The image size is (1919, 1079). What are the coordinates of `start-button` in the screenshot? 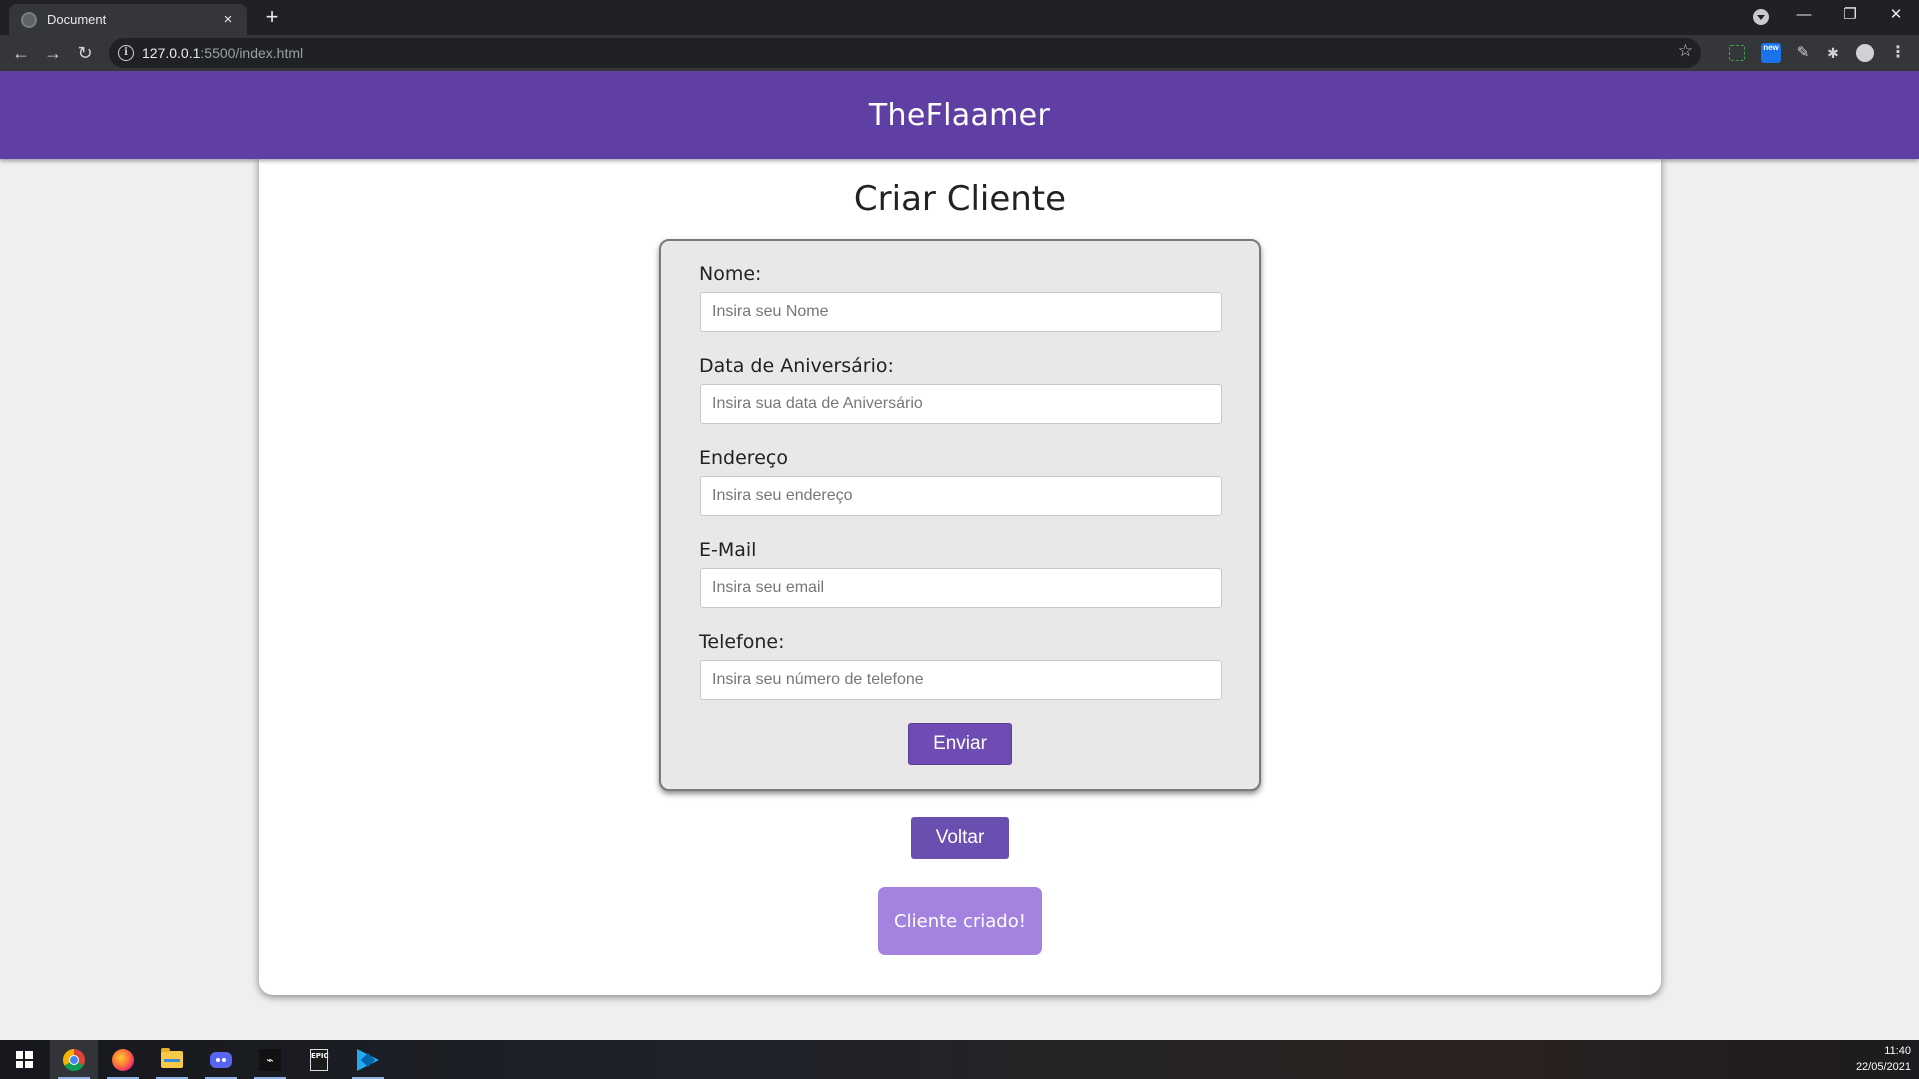 It's located at (24, 1059).